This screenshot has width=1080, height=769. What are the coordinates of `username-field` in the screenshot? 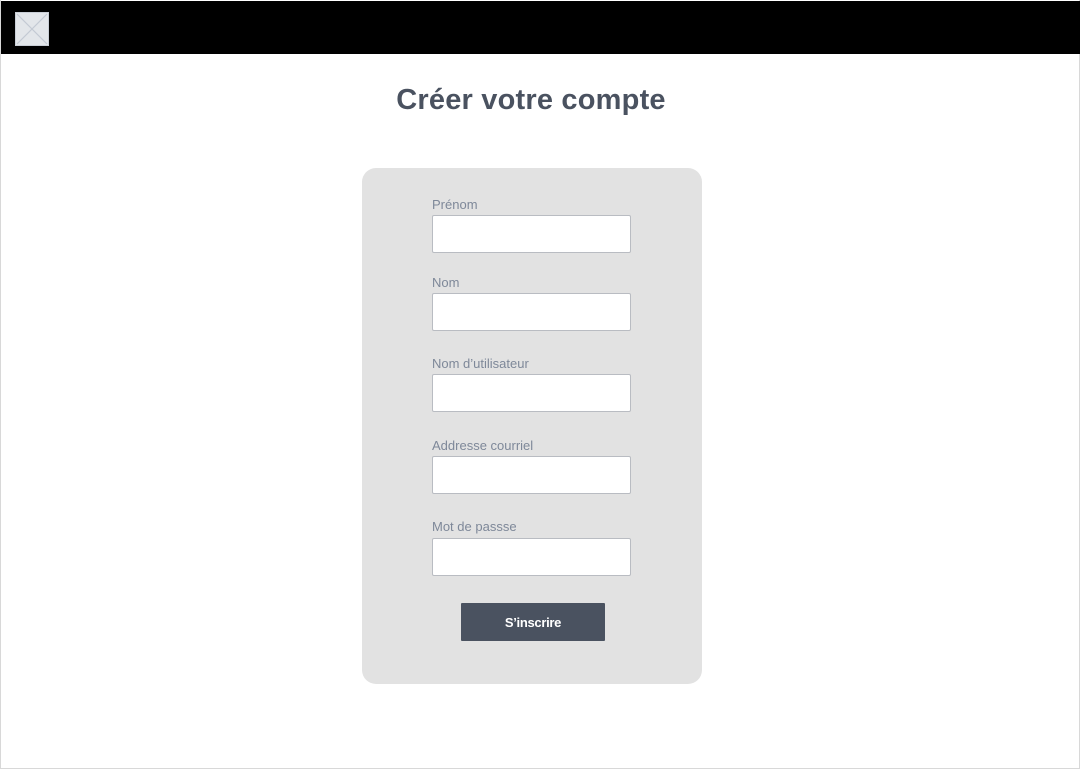 It's located at (531, 393).